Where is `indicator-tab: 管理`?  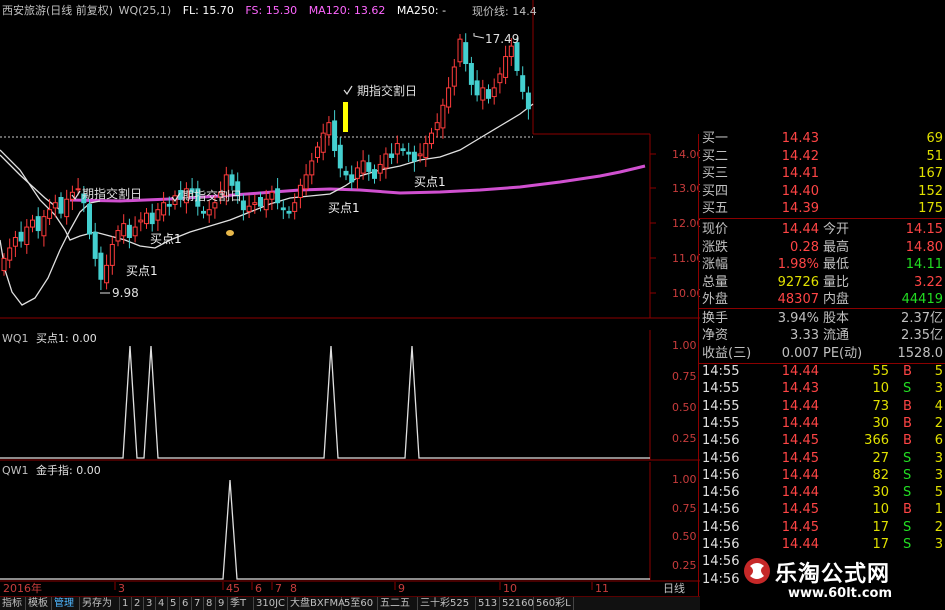 indicator-tab: 管理 is located at coordinates (66, 603).